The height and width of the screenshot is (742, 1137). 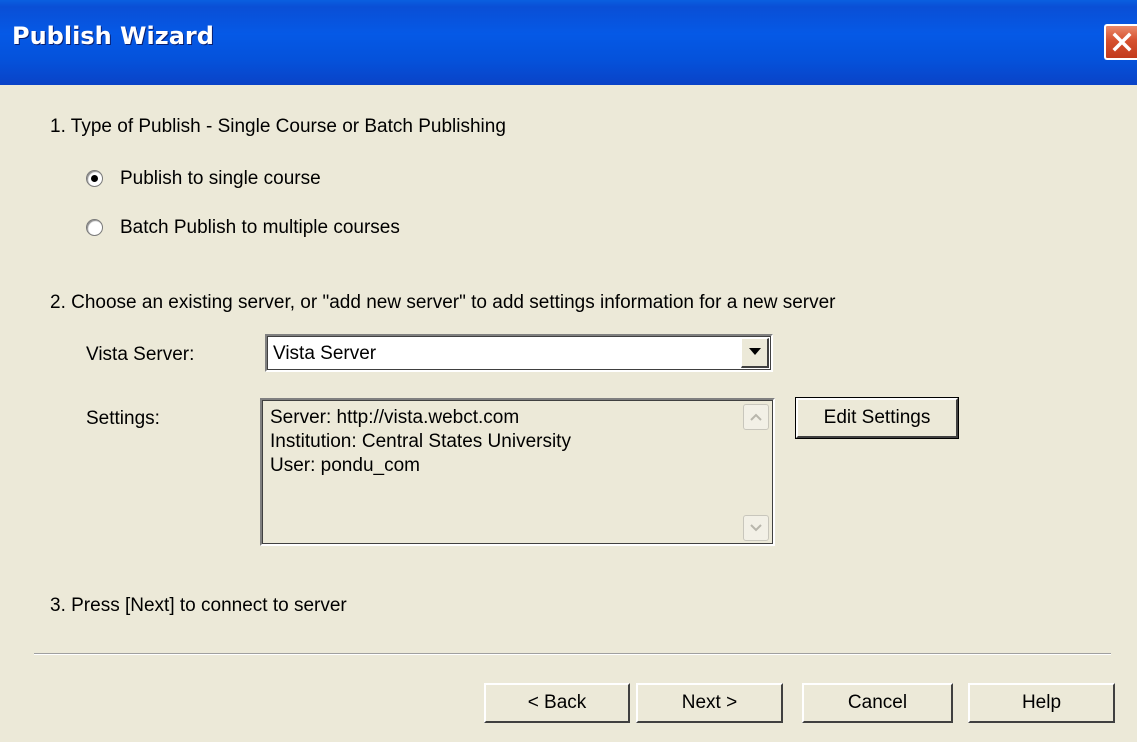 What do you see at coordinates (568, 42) in the screenshot?
I see `title-bar: Publish Wizard` at bounding box center [568, 42].